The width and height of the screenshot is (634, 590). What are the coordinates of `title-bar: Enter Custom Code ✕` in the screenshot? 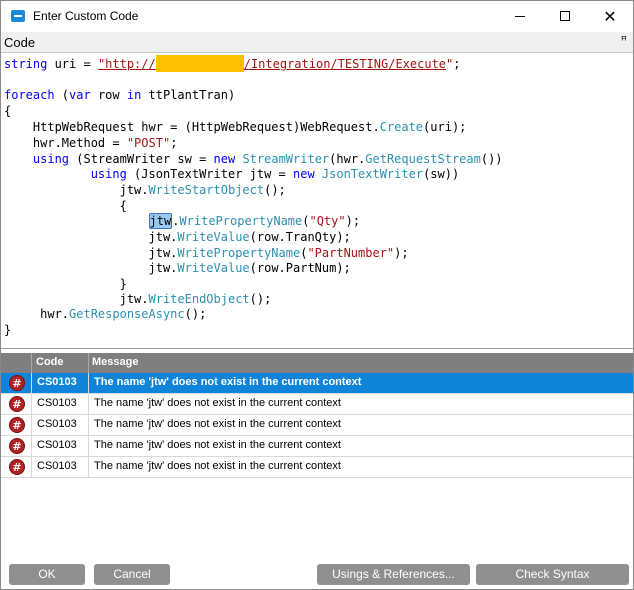 It's located at (317, 16).